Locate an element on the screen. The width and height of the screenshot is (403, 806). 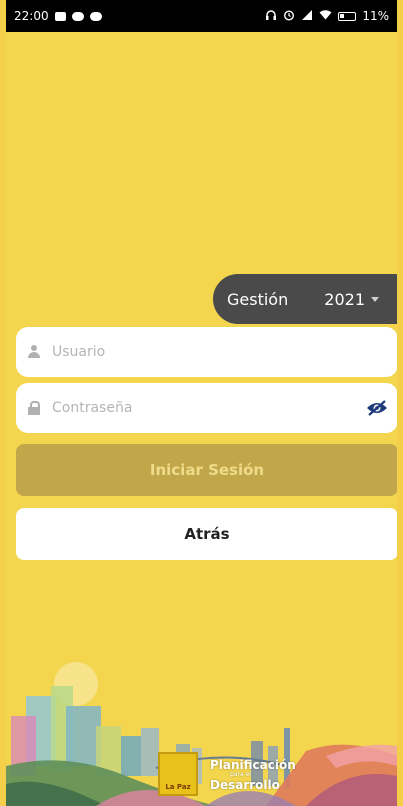
status-bar: 22:00 11% is located at coordinates (201, 16).